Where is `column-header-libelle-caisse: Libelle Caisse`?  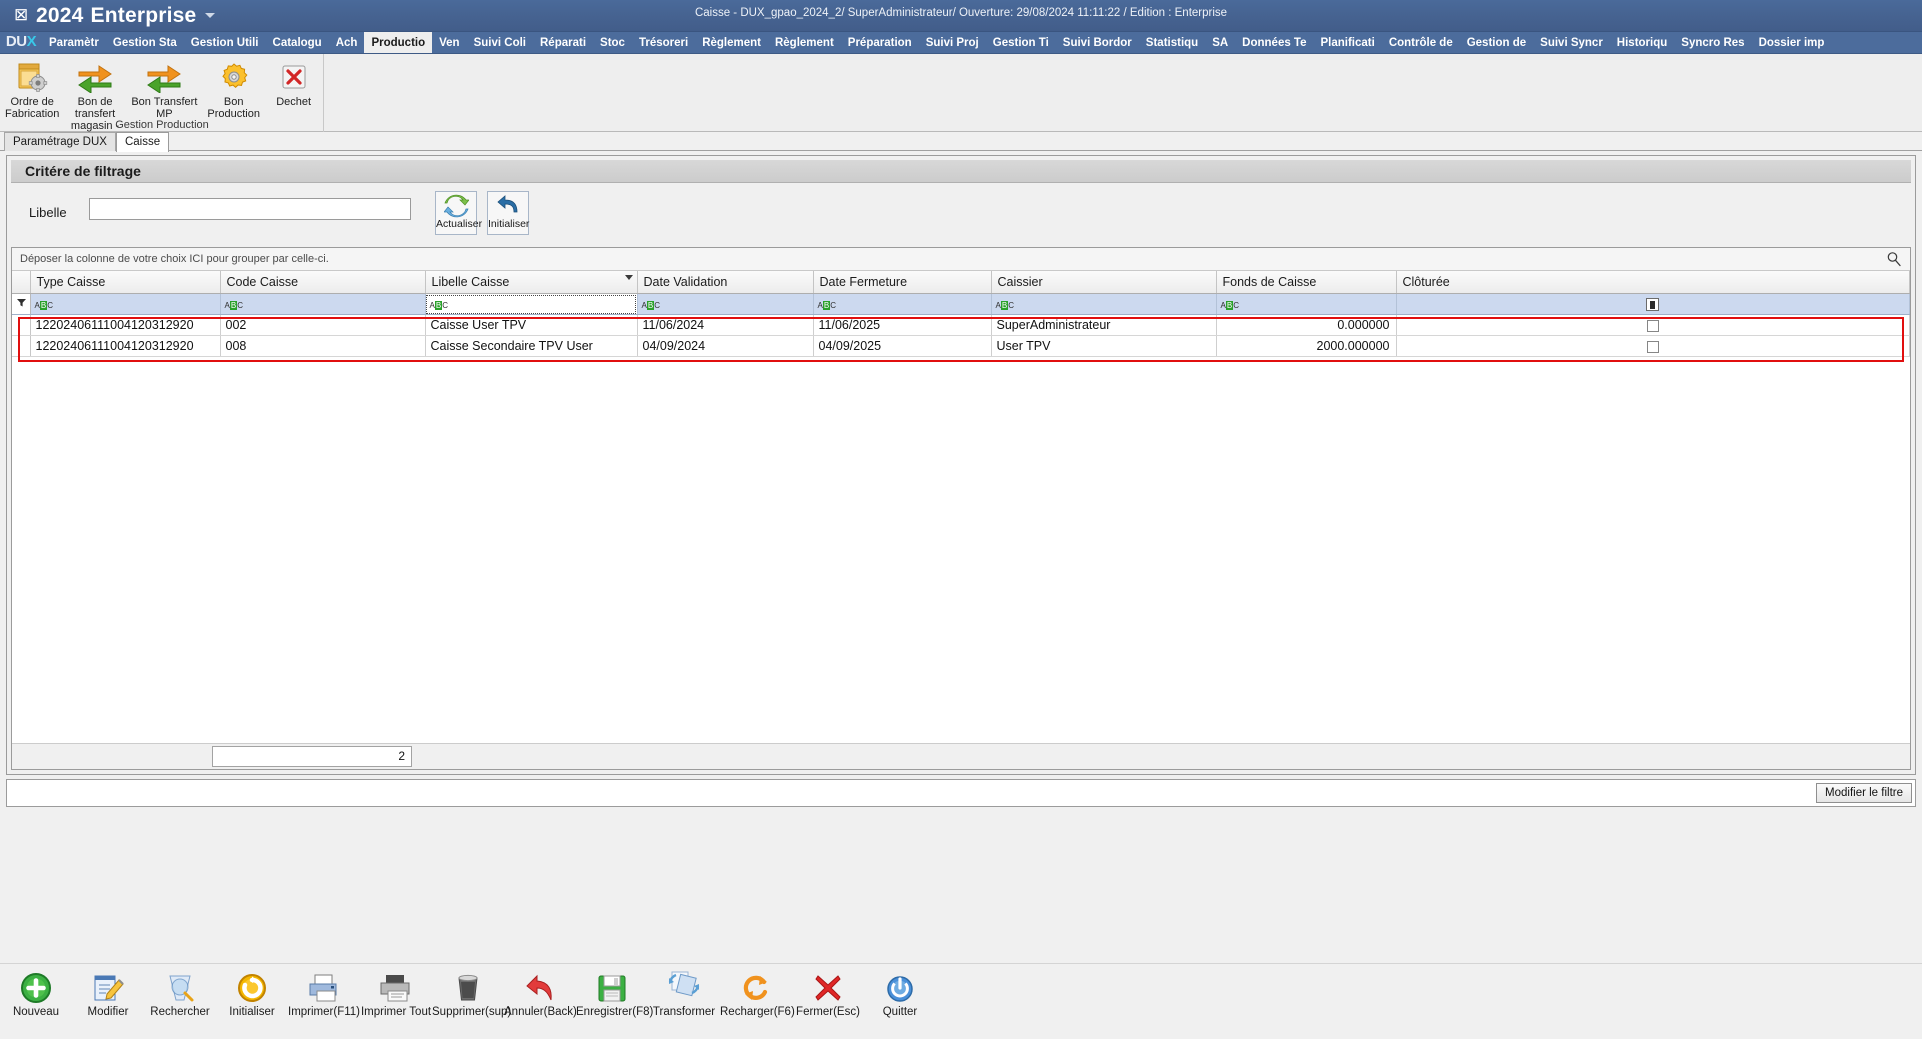
column-header-libelle-caisse: Libelle Caisse is located at coordinates (531, 282).